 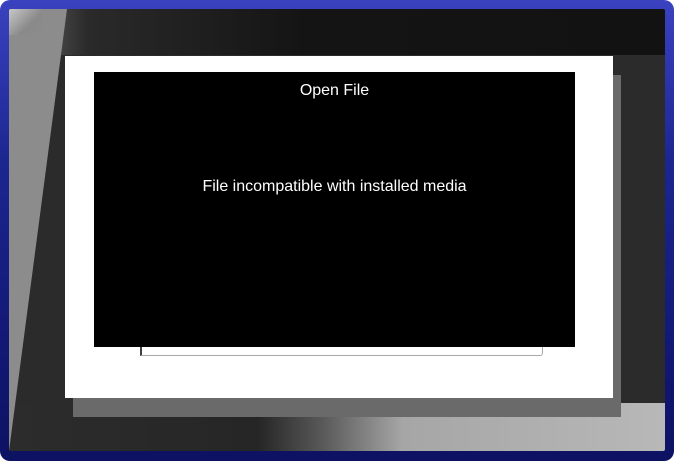 I want to click on bezel-top-shade, so click(x=337, y=32).